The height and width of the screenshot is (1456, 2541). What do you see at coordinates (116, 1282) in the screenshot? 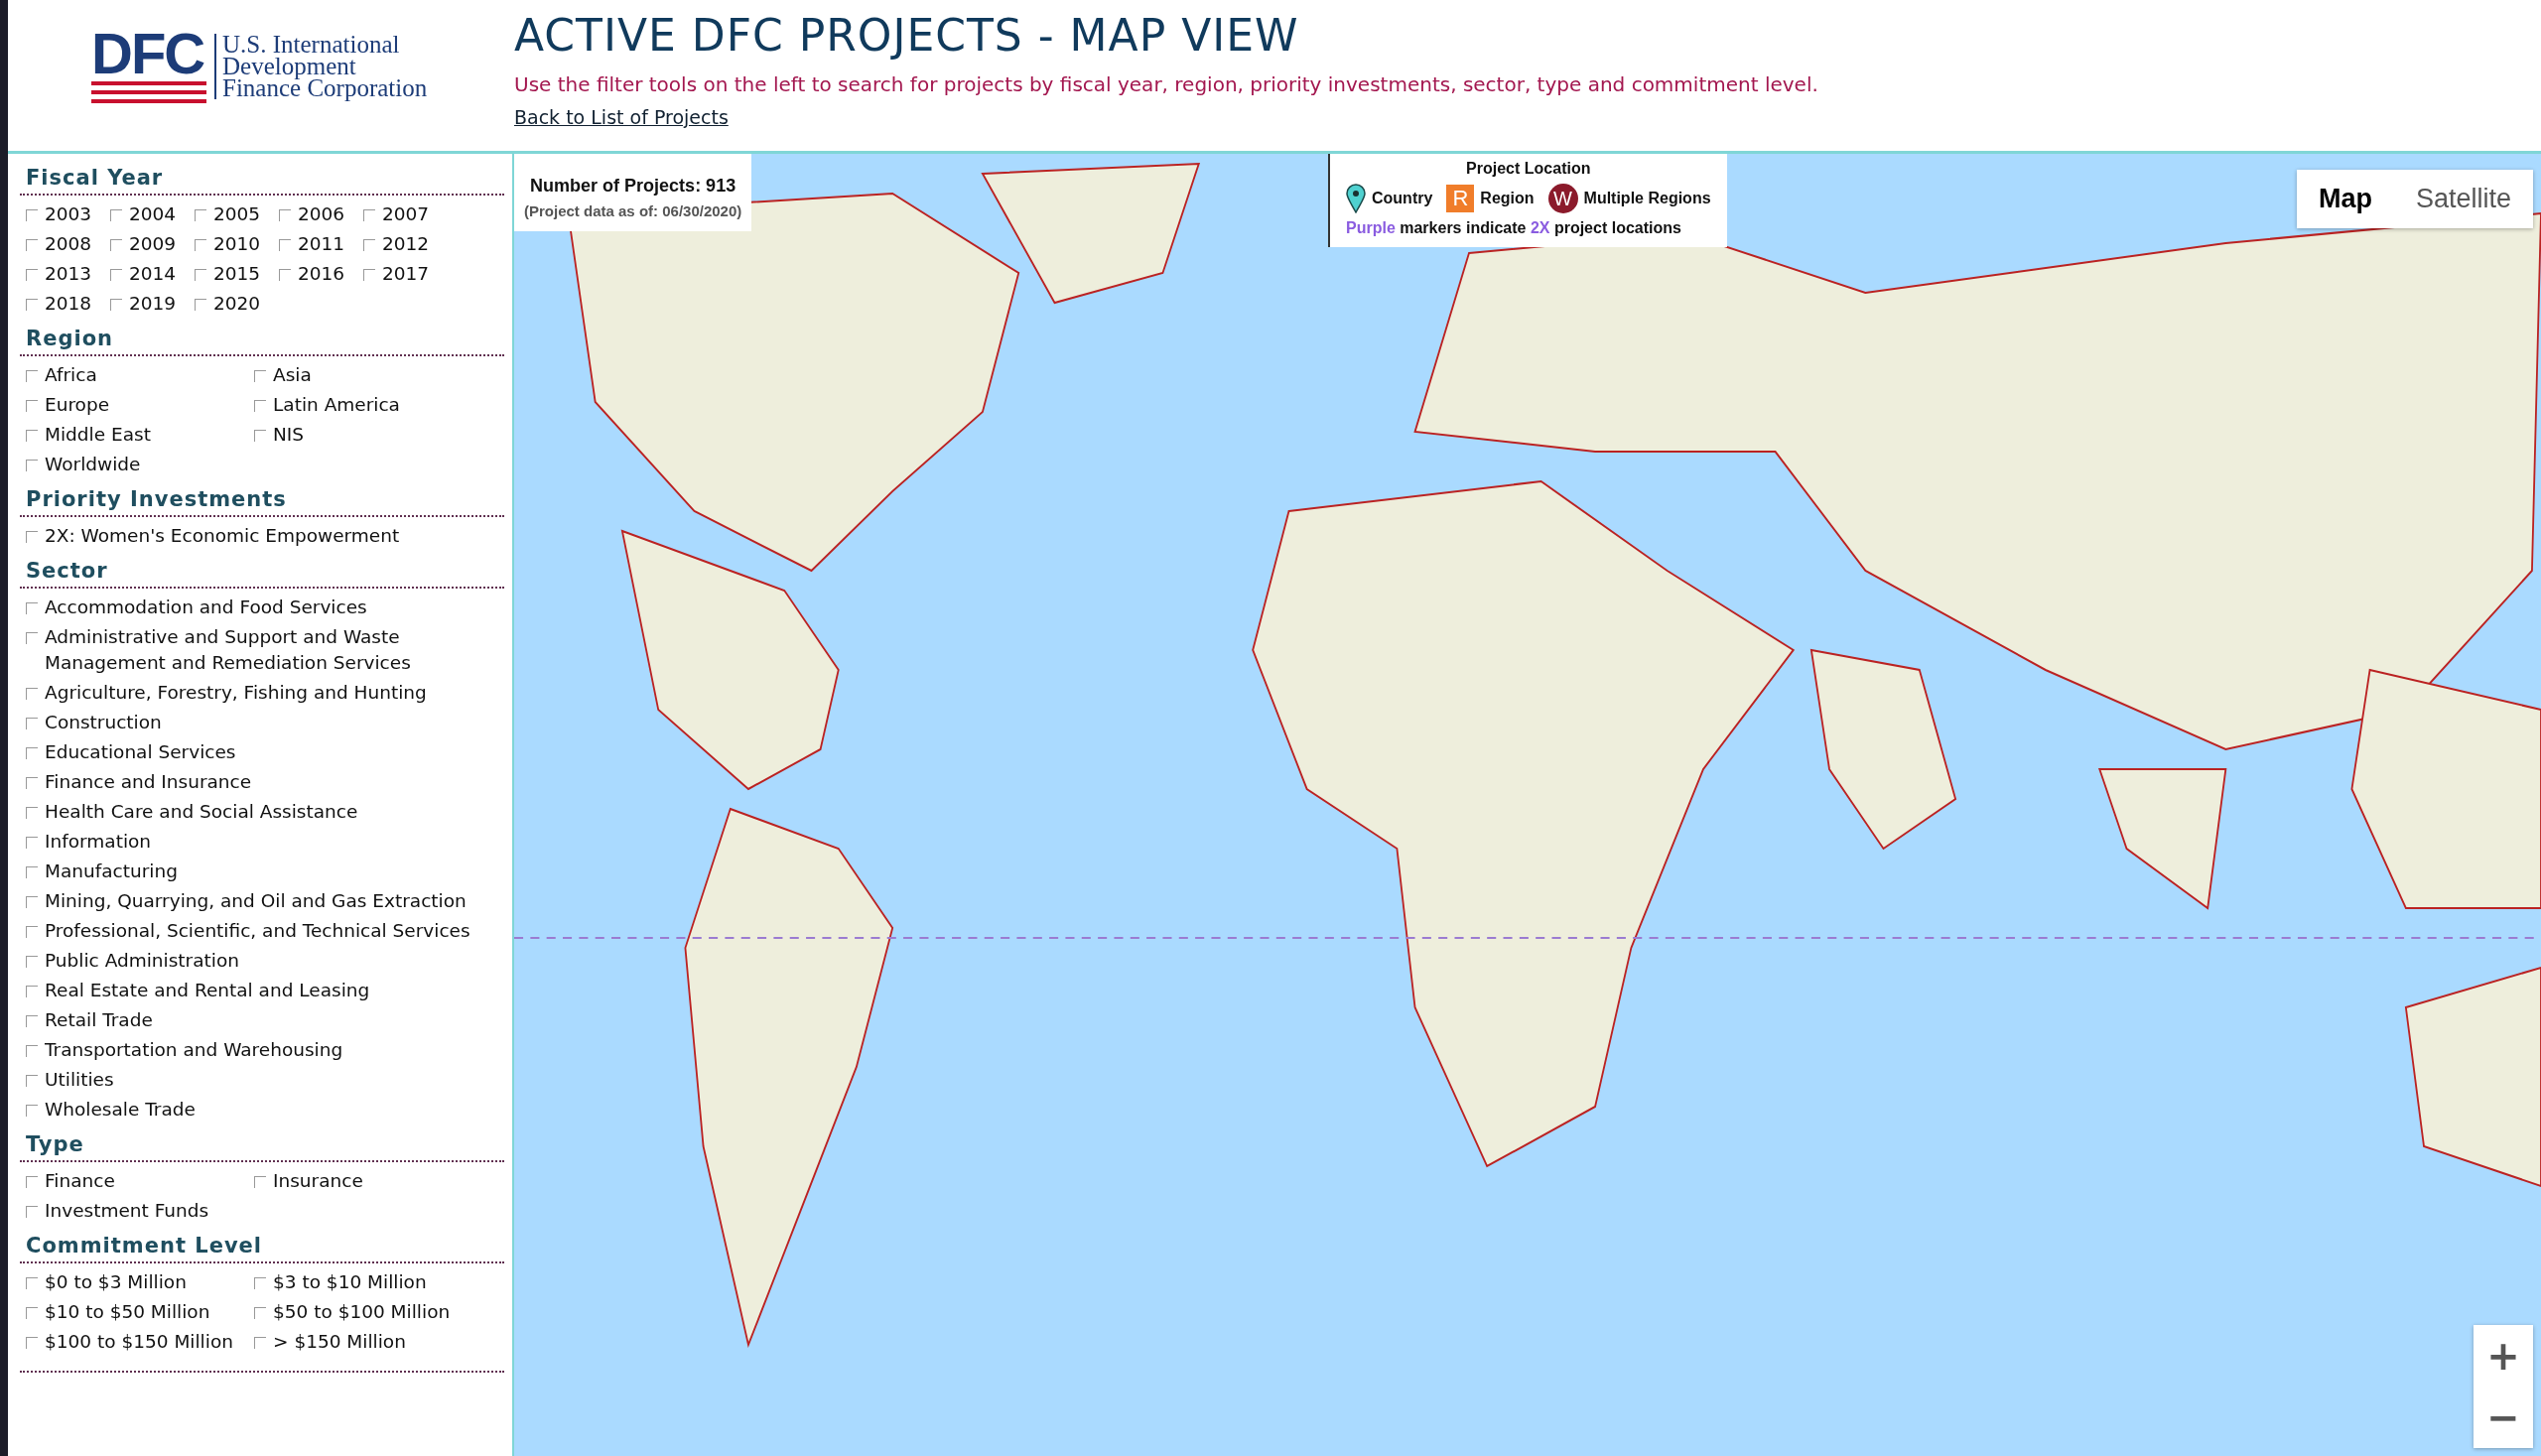
I see `checkbox-label: $0 to $3 Million` at bounding box center [116, 1282].